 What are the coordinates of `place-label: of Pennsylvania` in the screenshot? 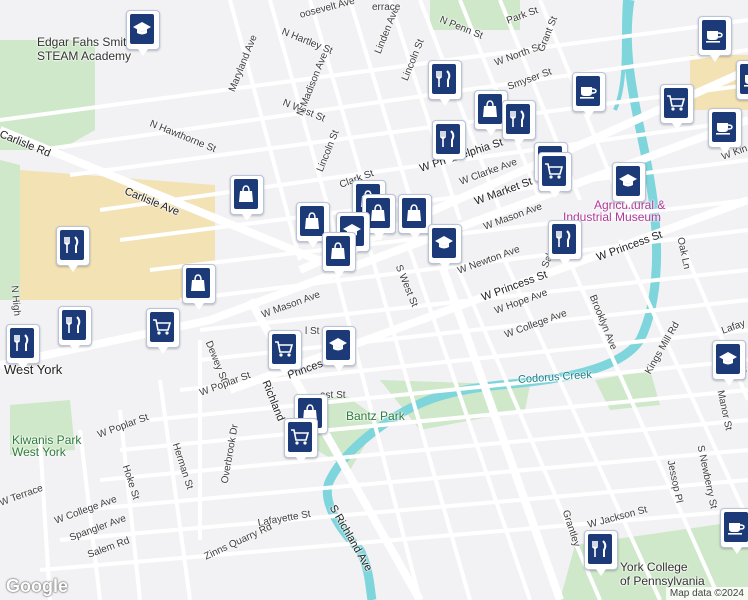 It's located at (662, 581).